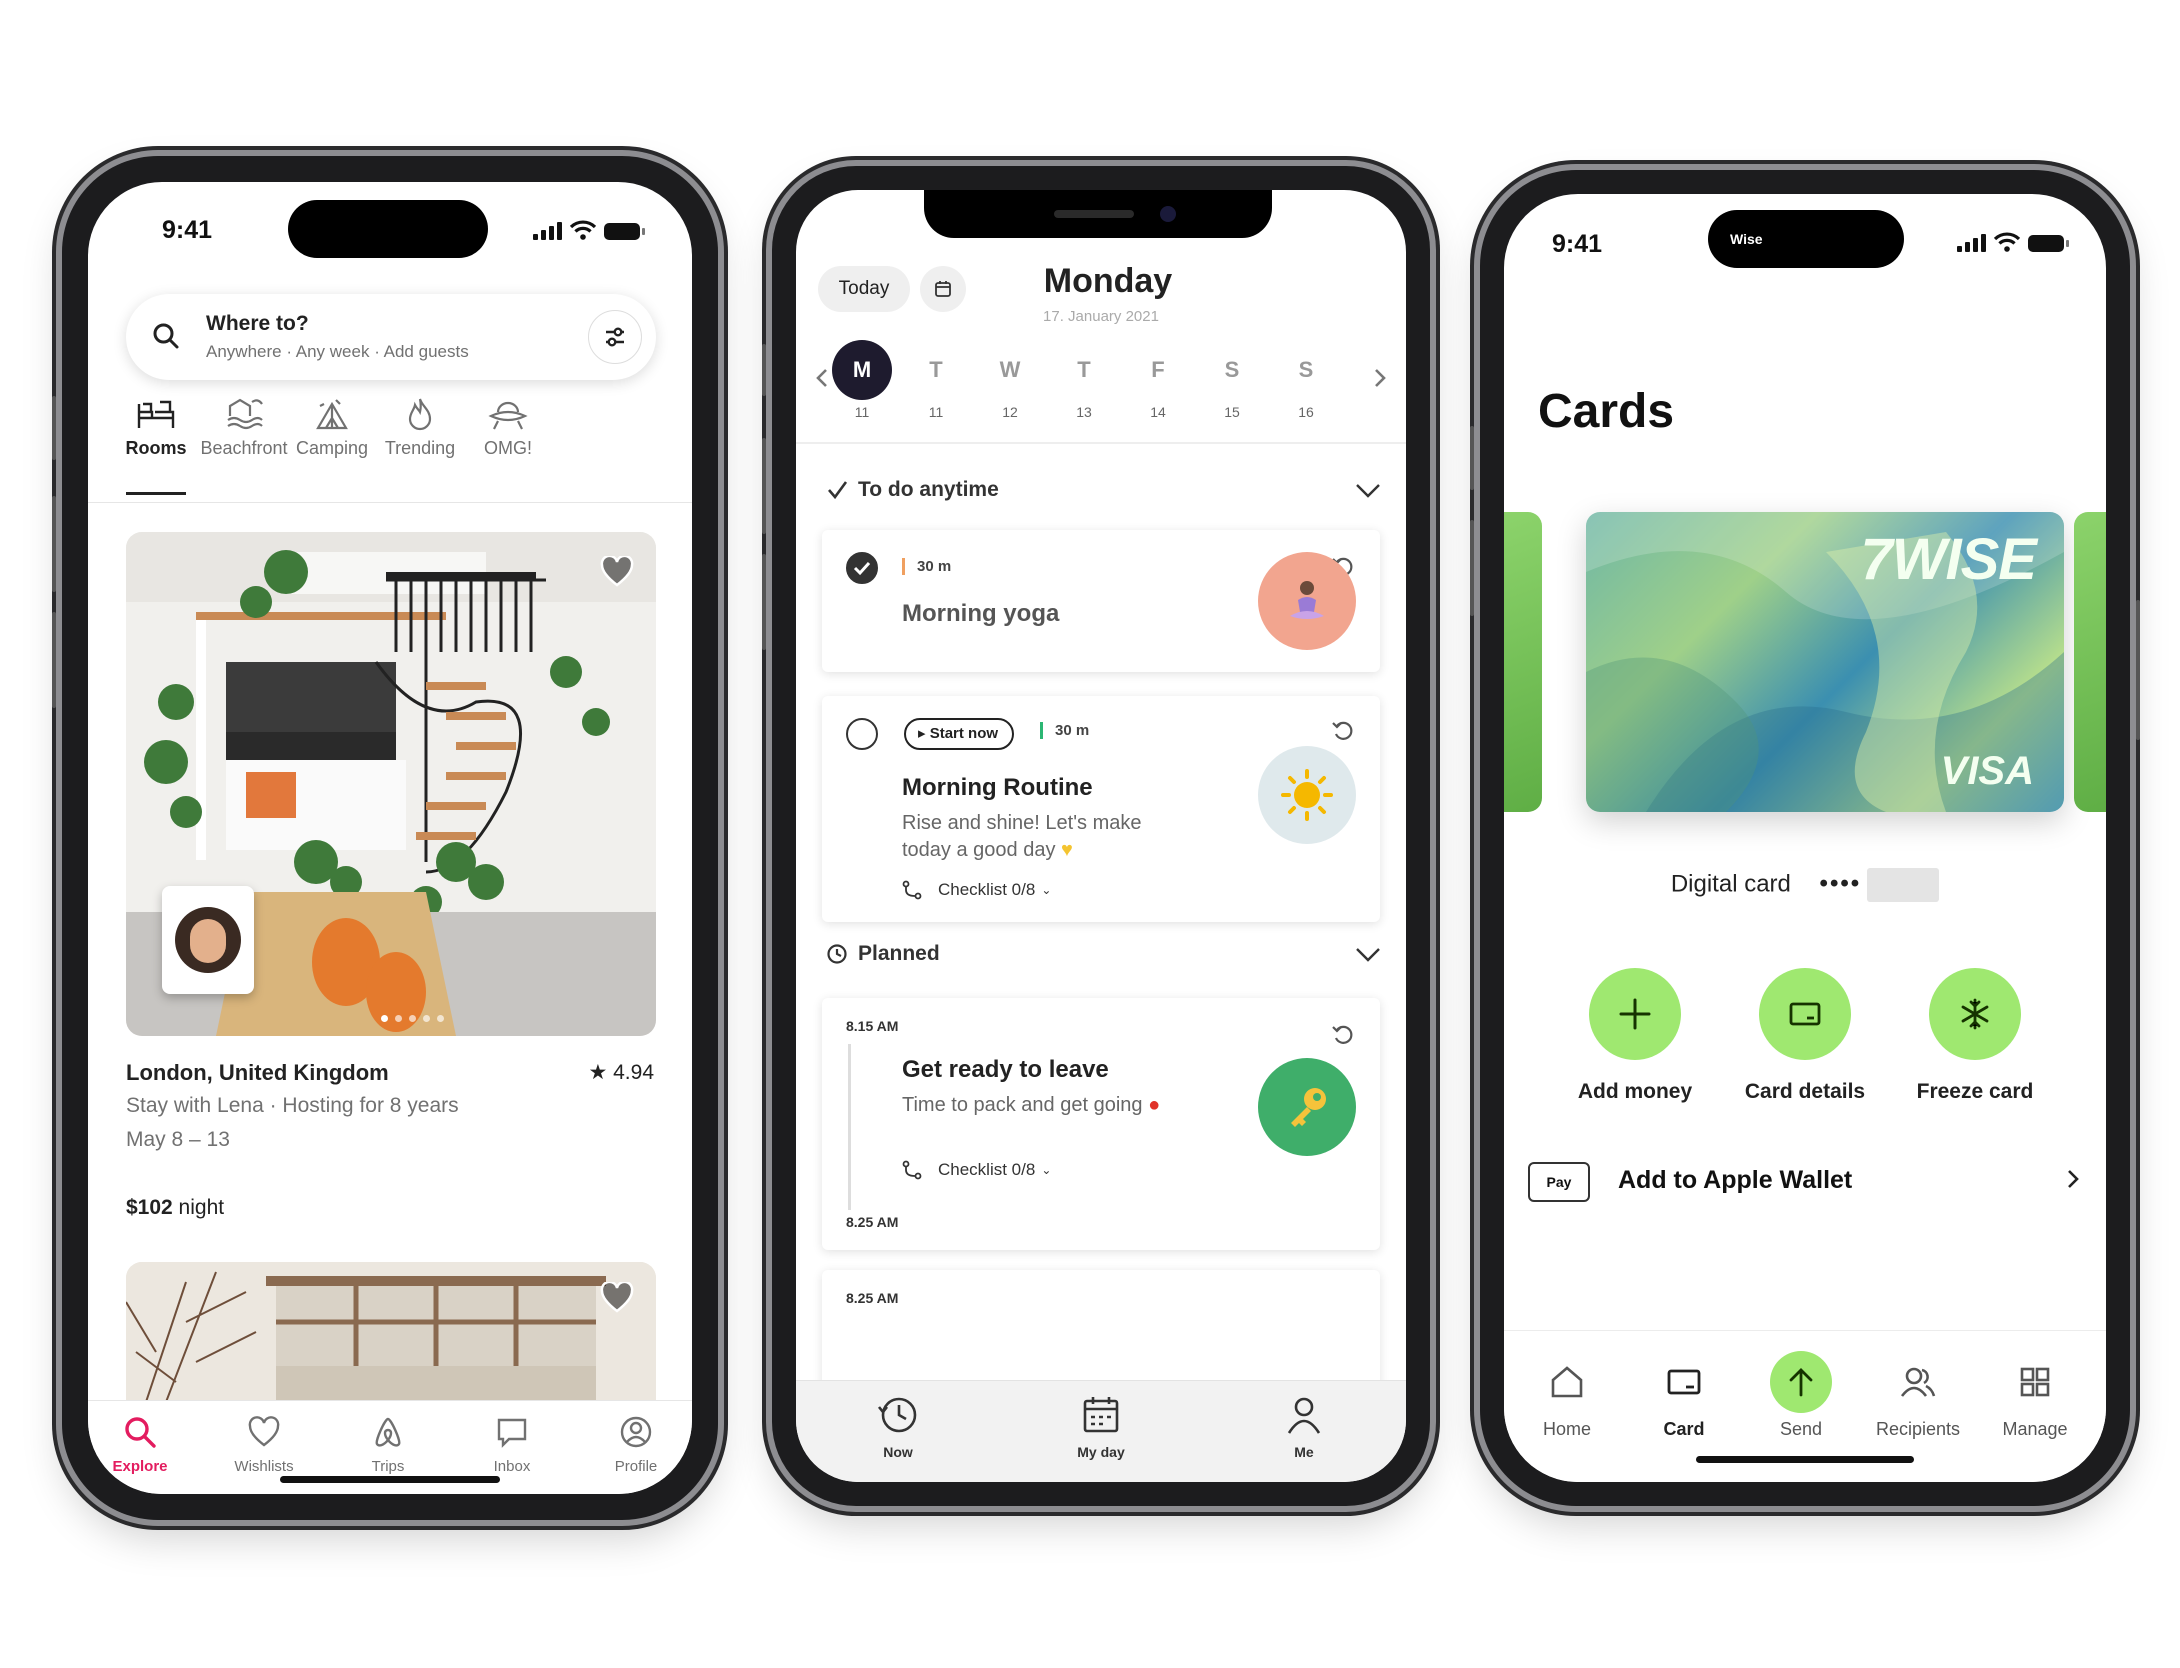 This screenshot has width=2180, height=1668. Describe the element at coordinates (1808, 1182) in the screenshot. I see `add-to-apple-wallet-row: Pay Add to Apple Wallet` at that location.